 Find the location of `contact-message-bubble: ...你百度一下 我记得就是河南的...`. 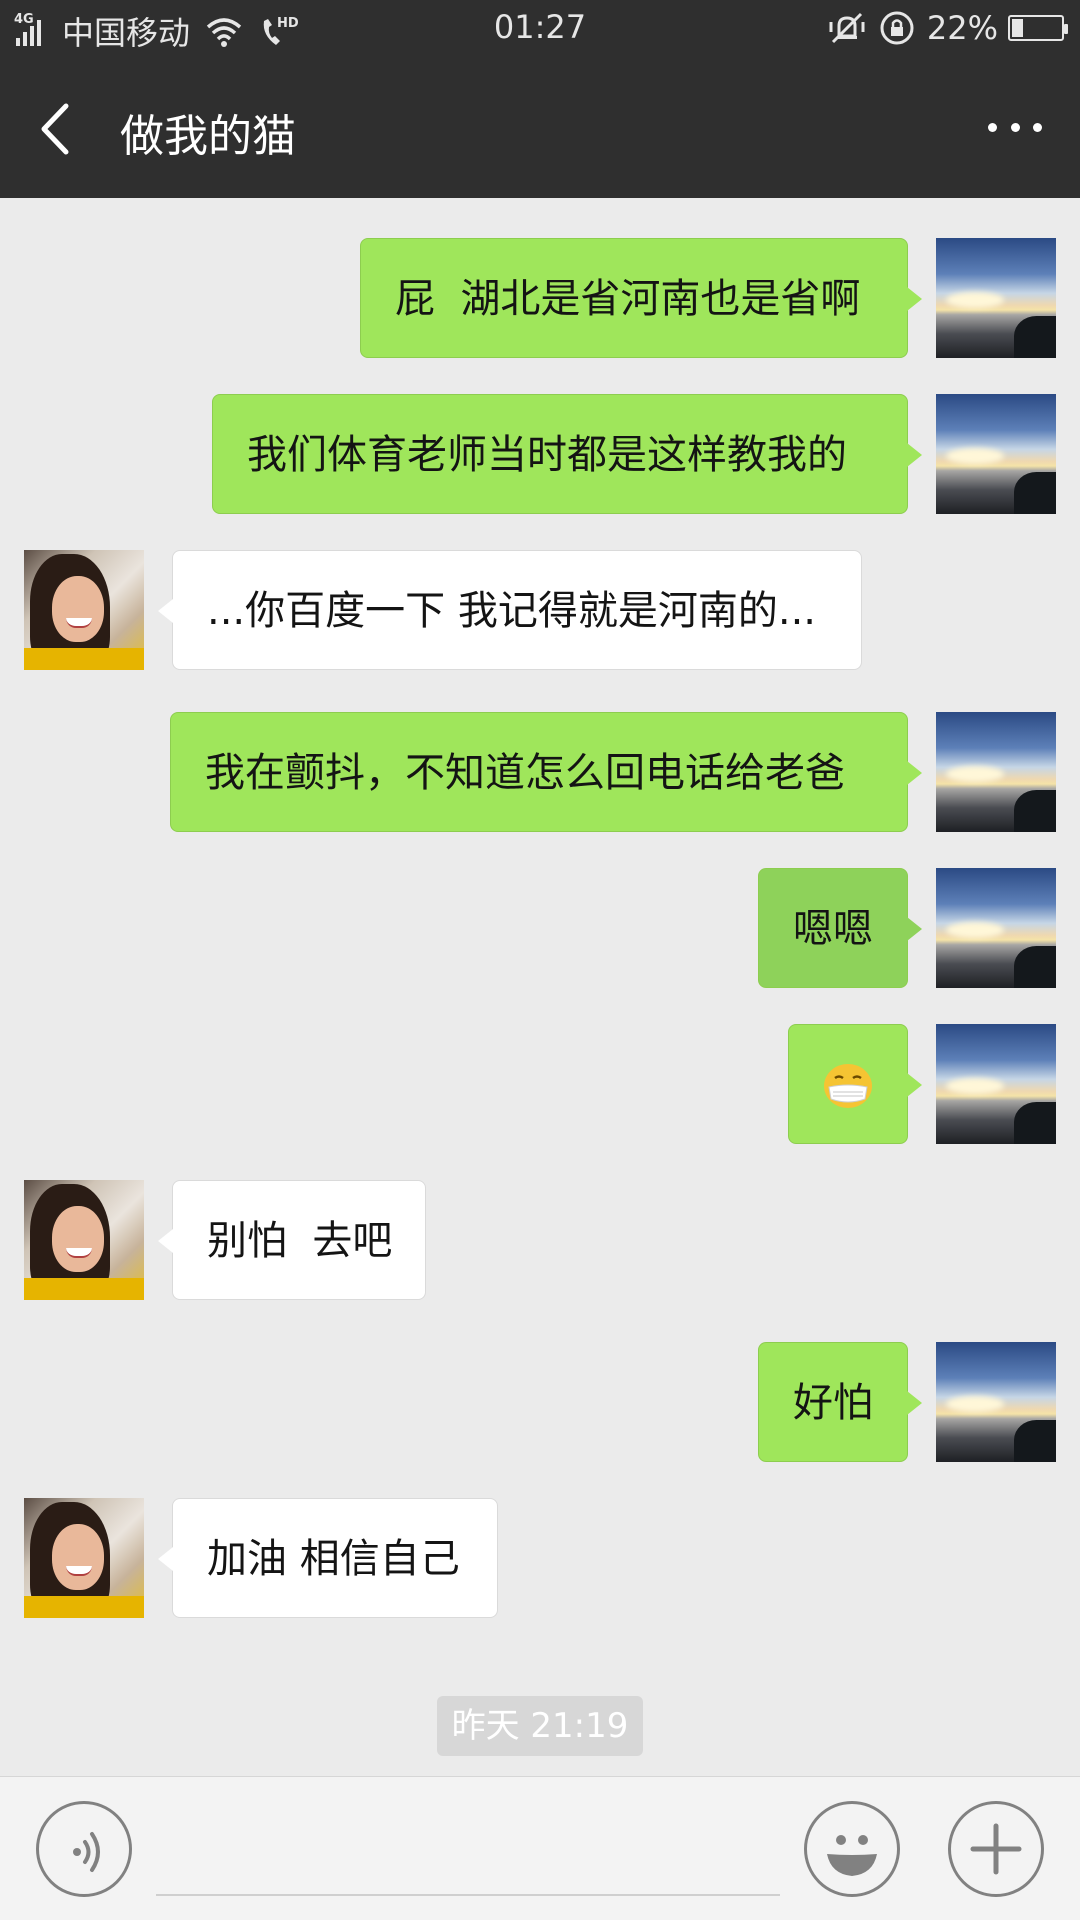

contact-message-bubble: ...你百度一下 我记得就是河南的... is located at coordinates (510, 610).